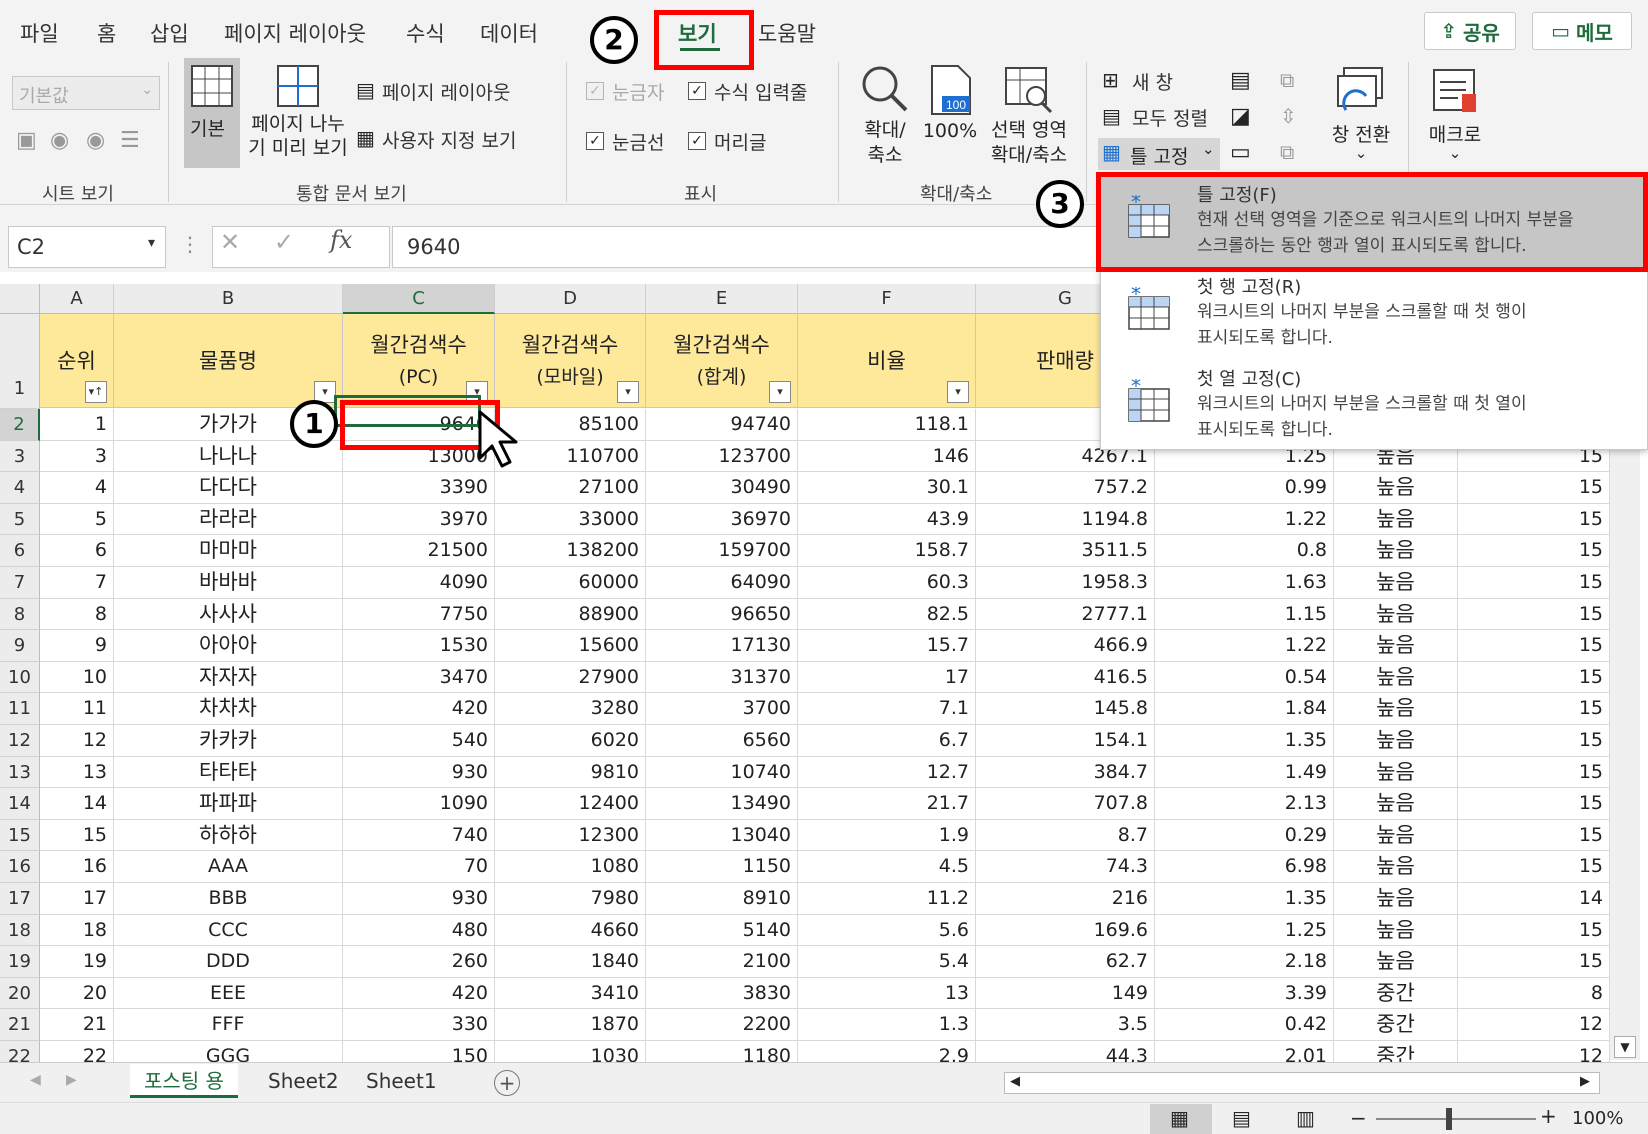  Describe the element at coordinates (446, 91) in the screenshot. I see `page-layout-view-button: 페이지 레이아웃` at that location.